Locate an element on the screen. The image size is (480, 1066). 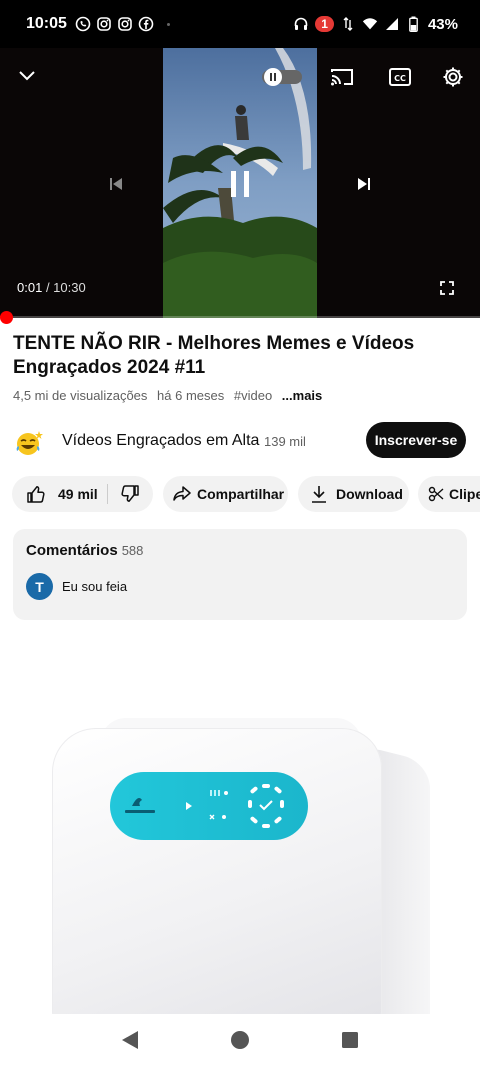
notification-icons is located at coordinates (122, 24).